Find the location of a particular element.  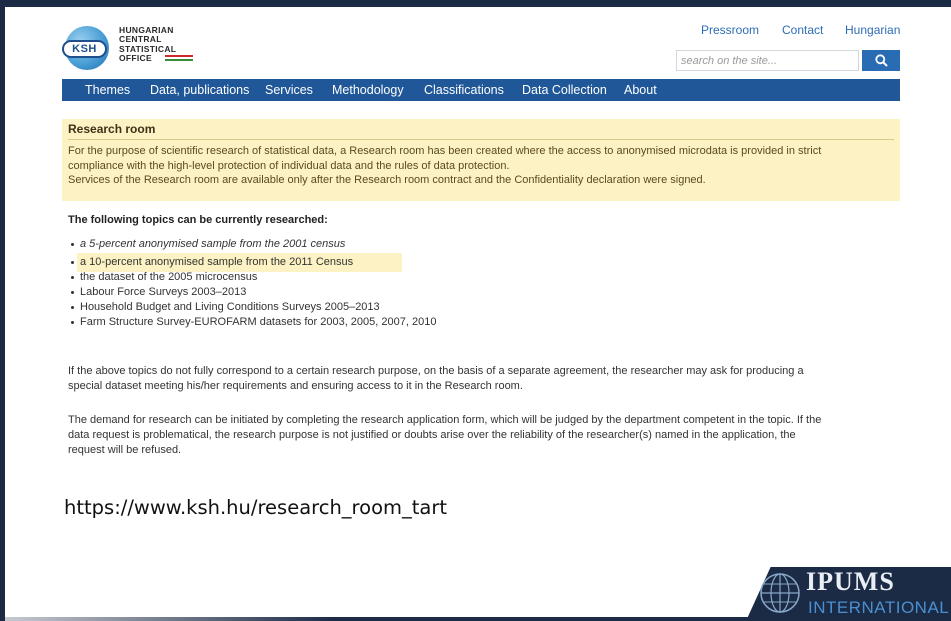

globe-icon is located at coordinates (780, 593).